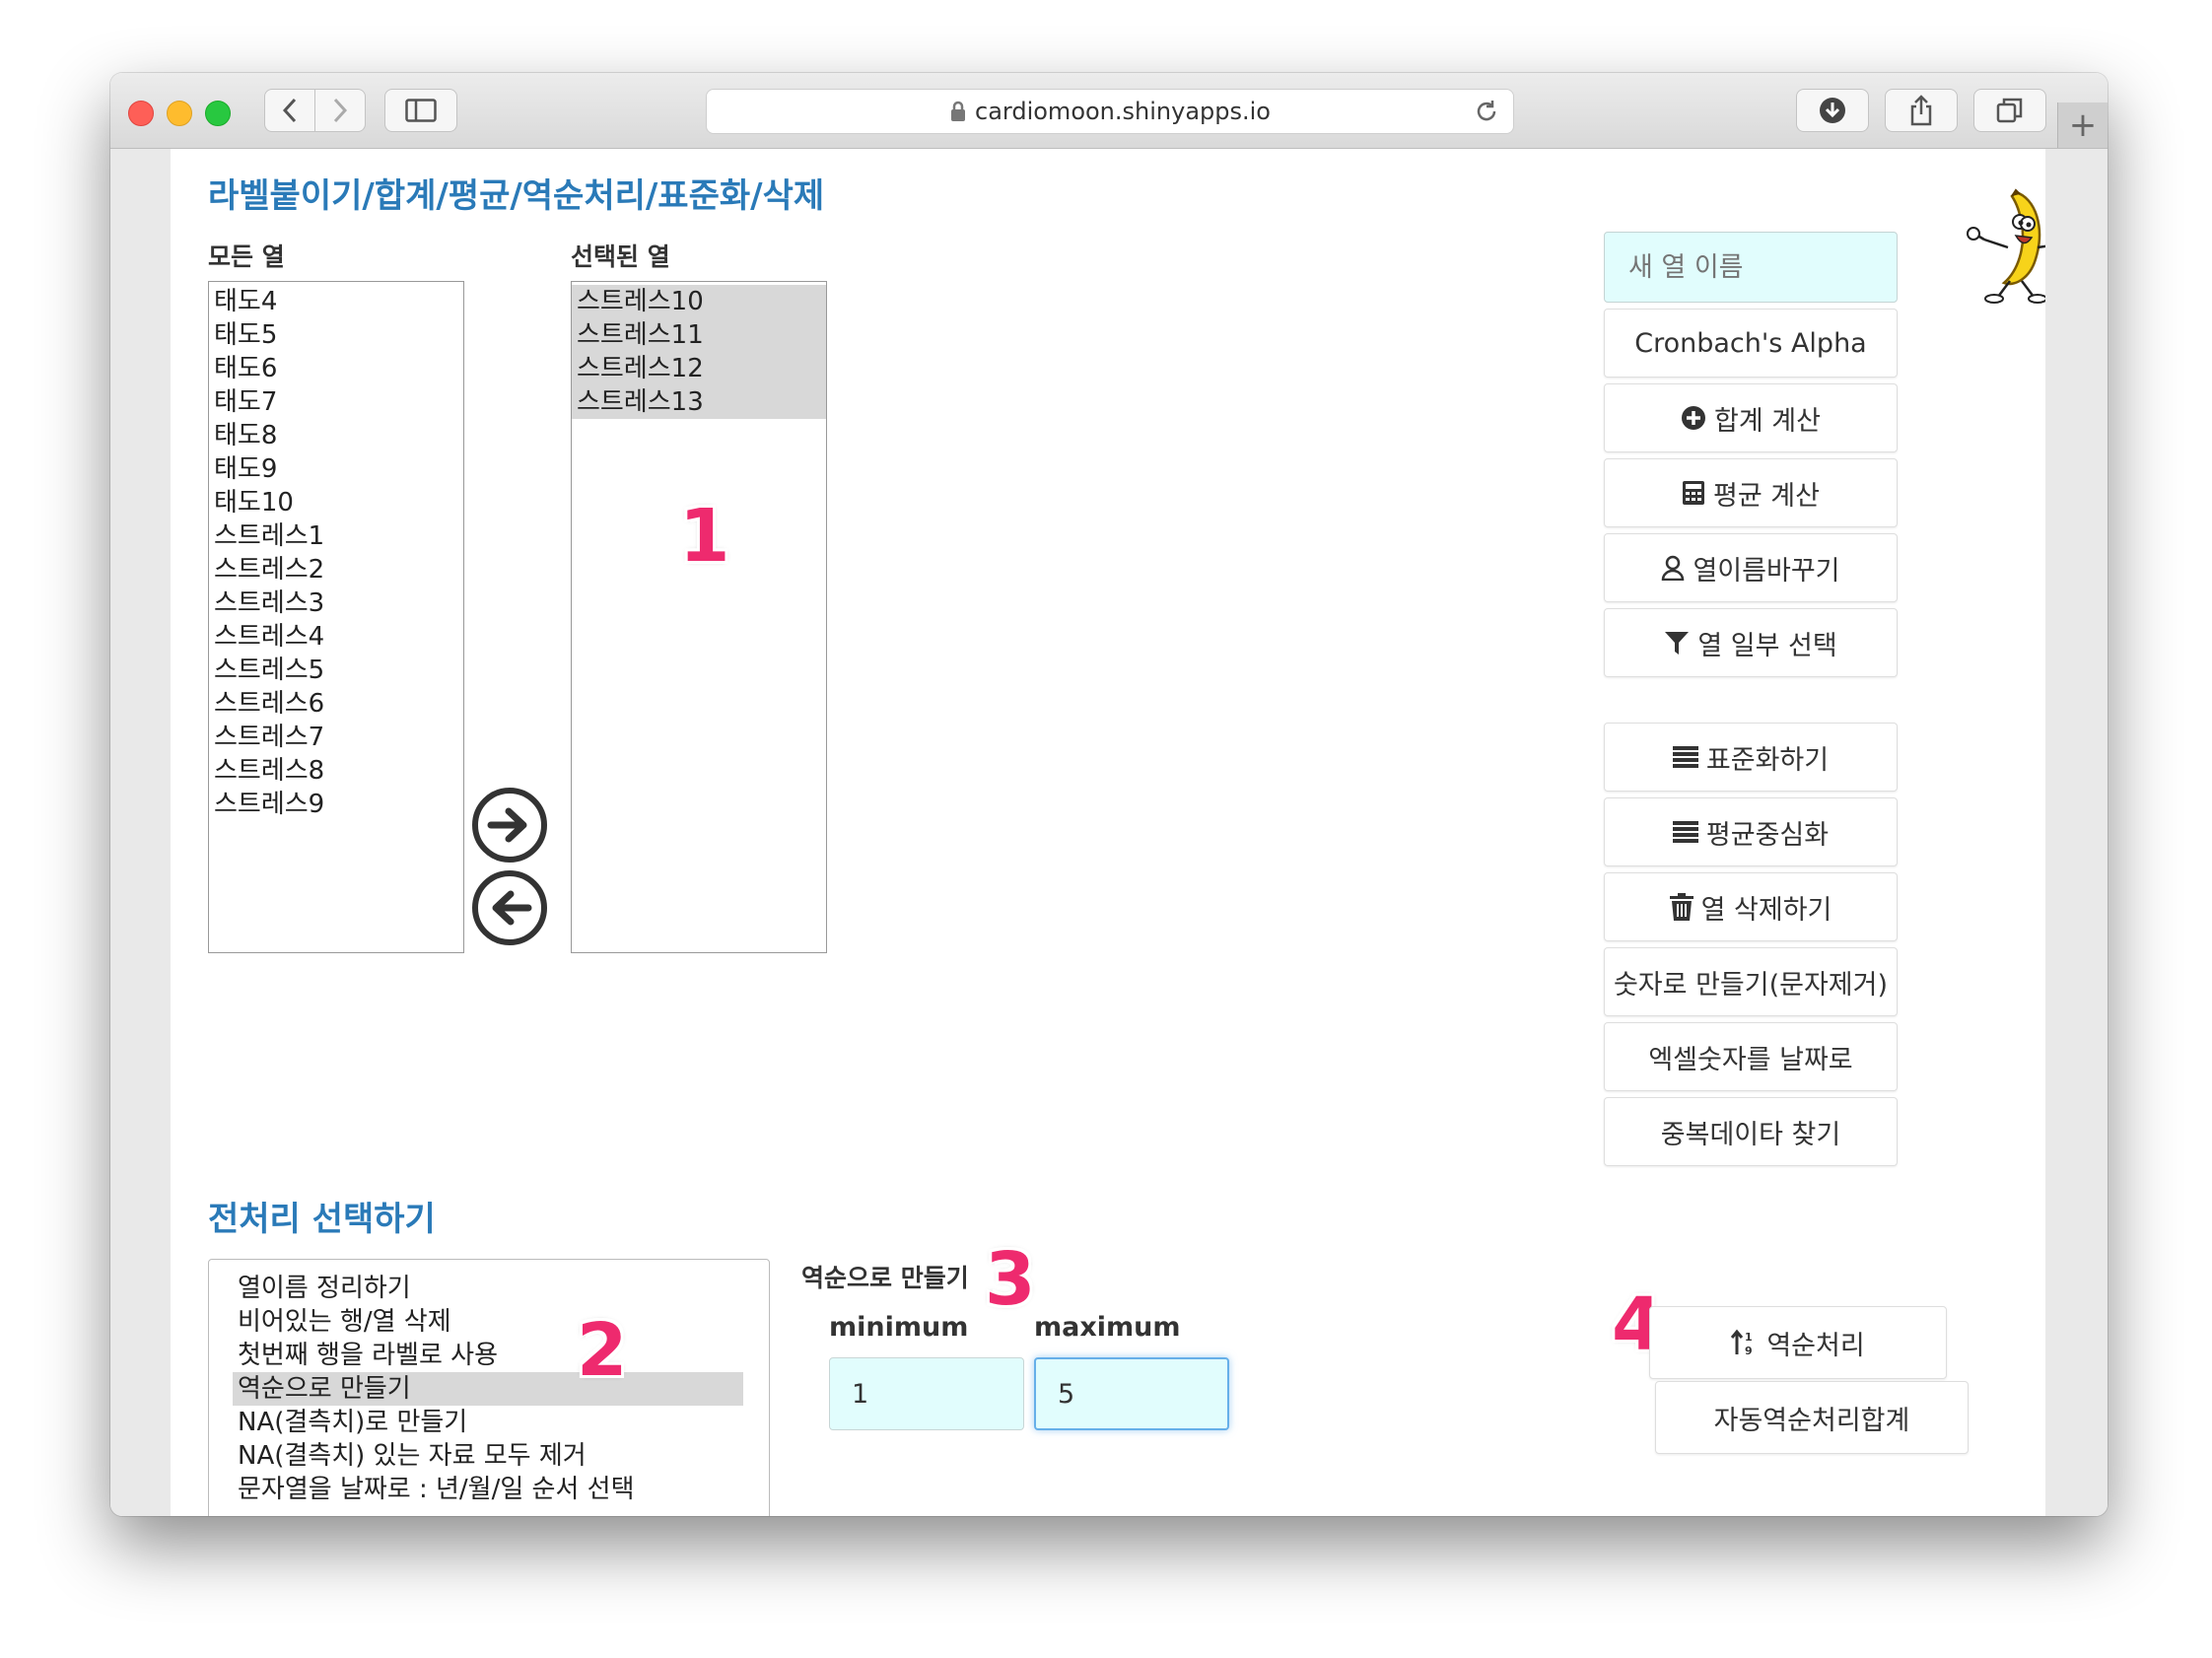 The image size is (2212, 1658). What do you see at coordinates (2010, 110) in the screenshot?
I see `tabs-overview-button` at bounding box center [2010, 110].